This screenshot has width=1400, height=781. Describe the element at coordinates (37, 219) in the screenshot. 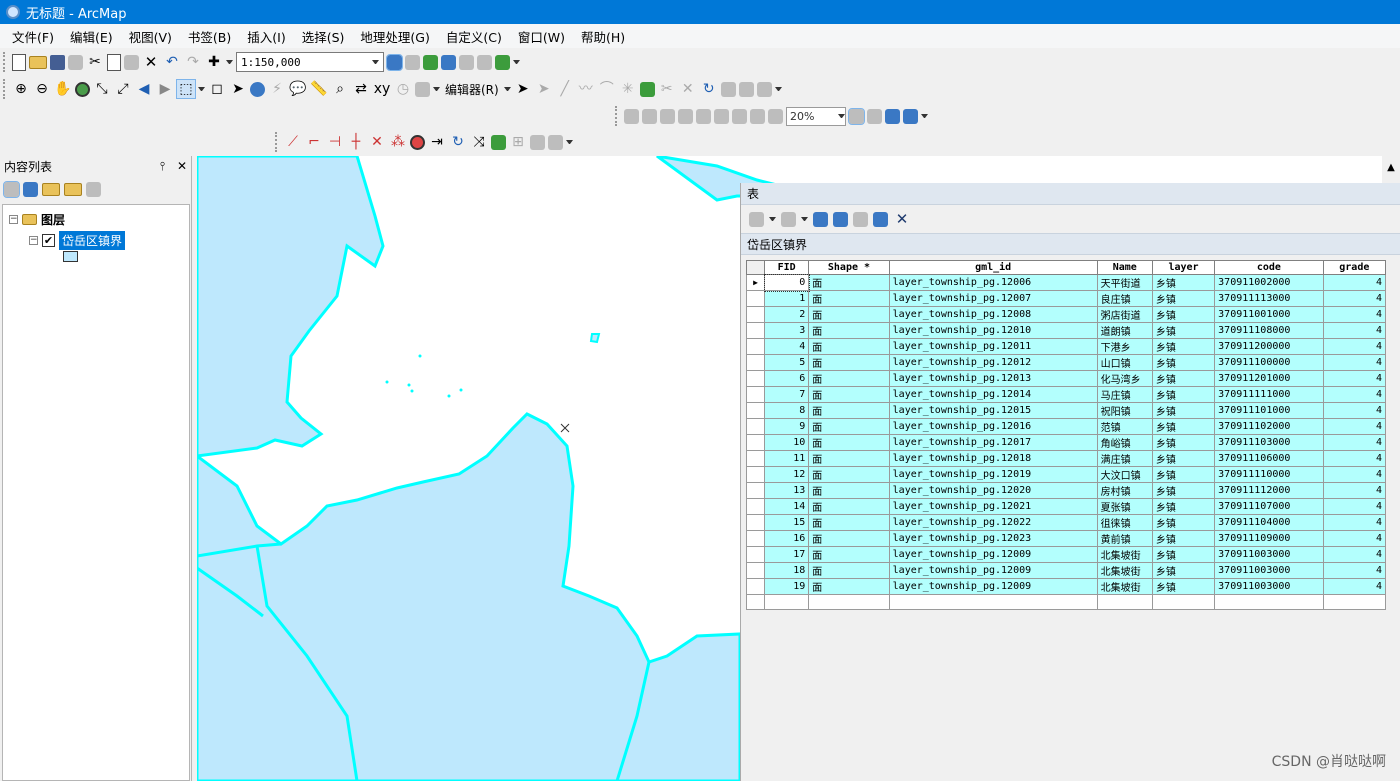

I see `layers-root: − 图层` at that location.